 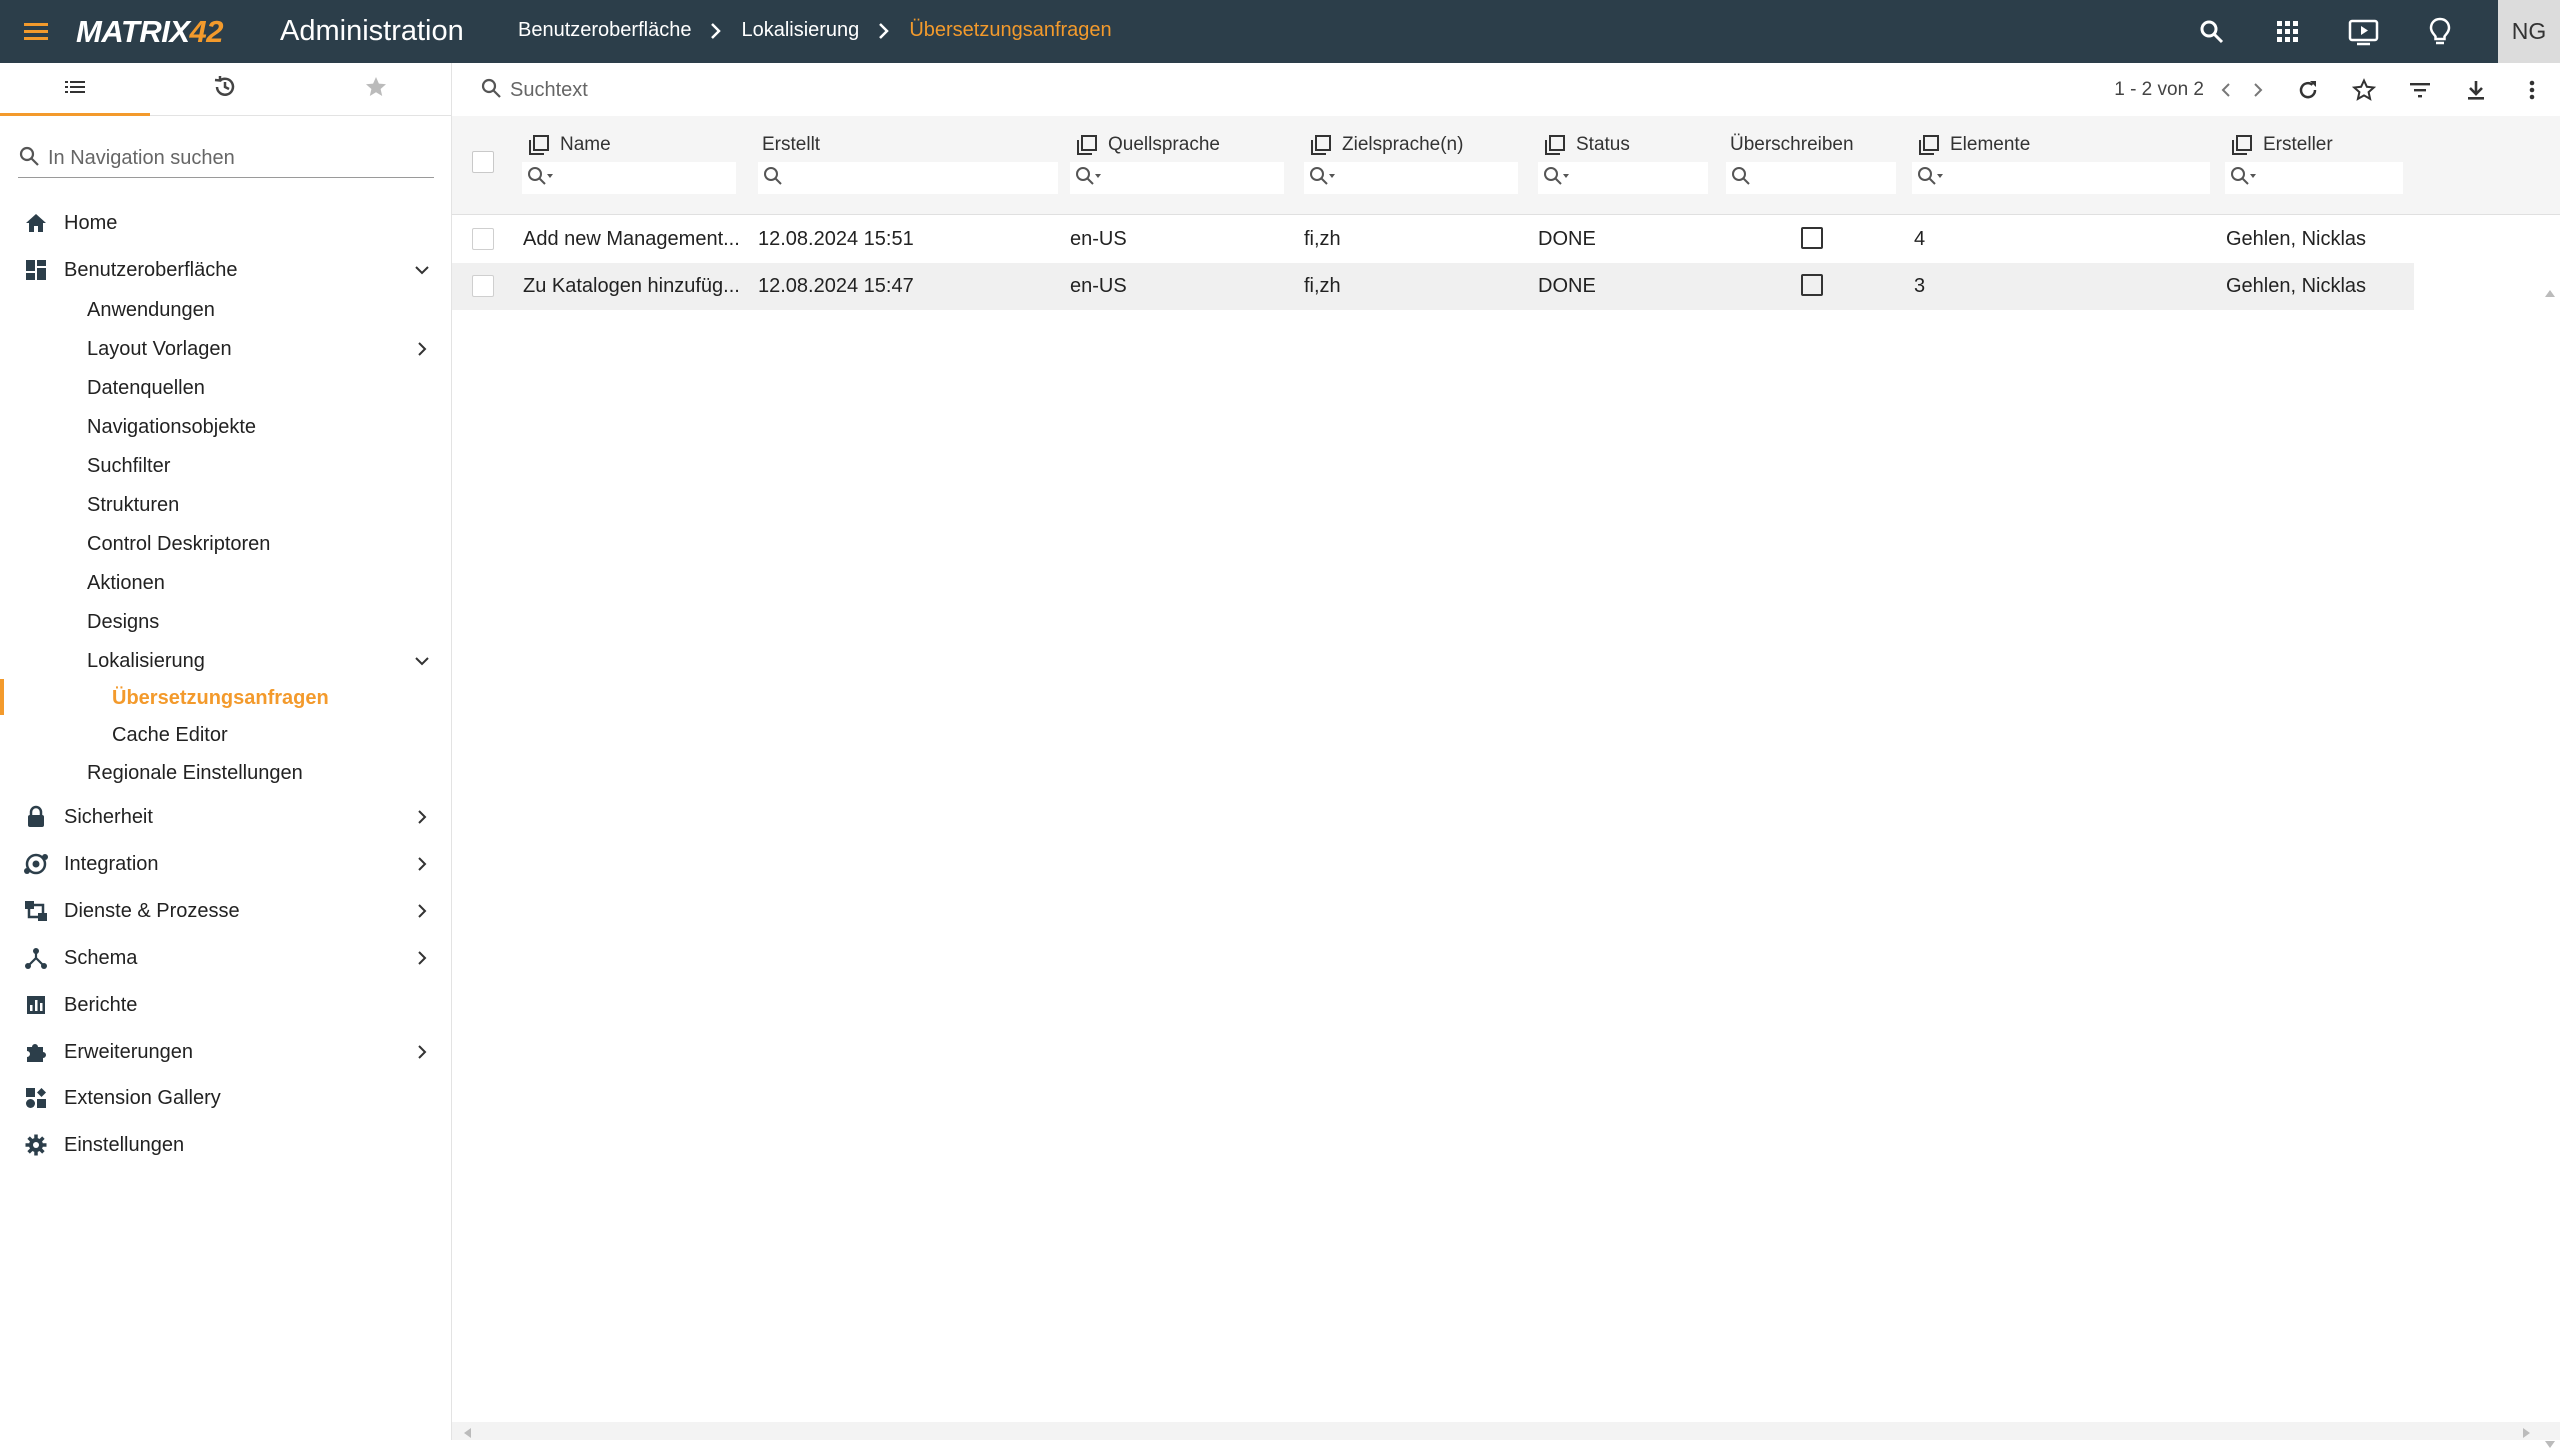 What do you see at coordinates (2282, 145) in the screenshot?
I see `column-header-ersteller: Ersteller` at bounding box center [2282, 145].